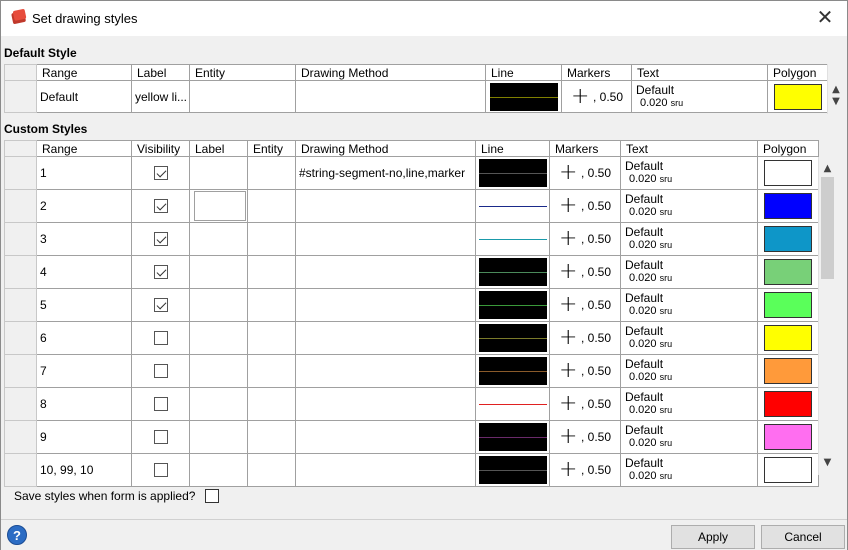  I want to click on label-input, so click(220, 206).